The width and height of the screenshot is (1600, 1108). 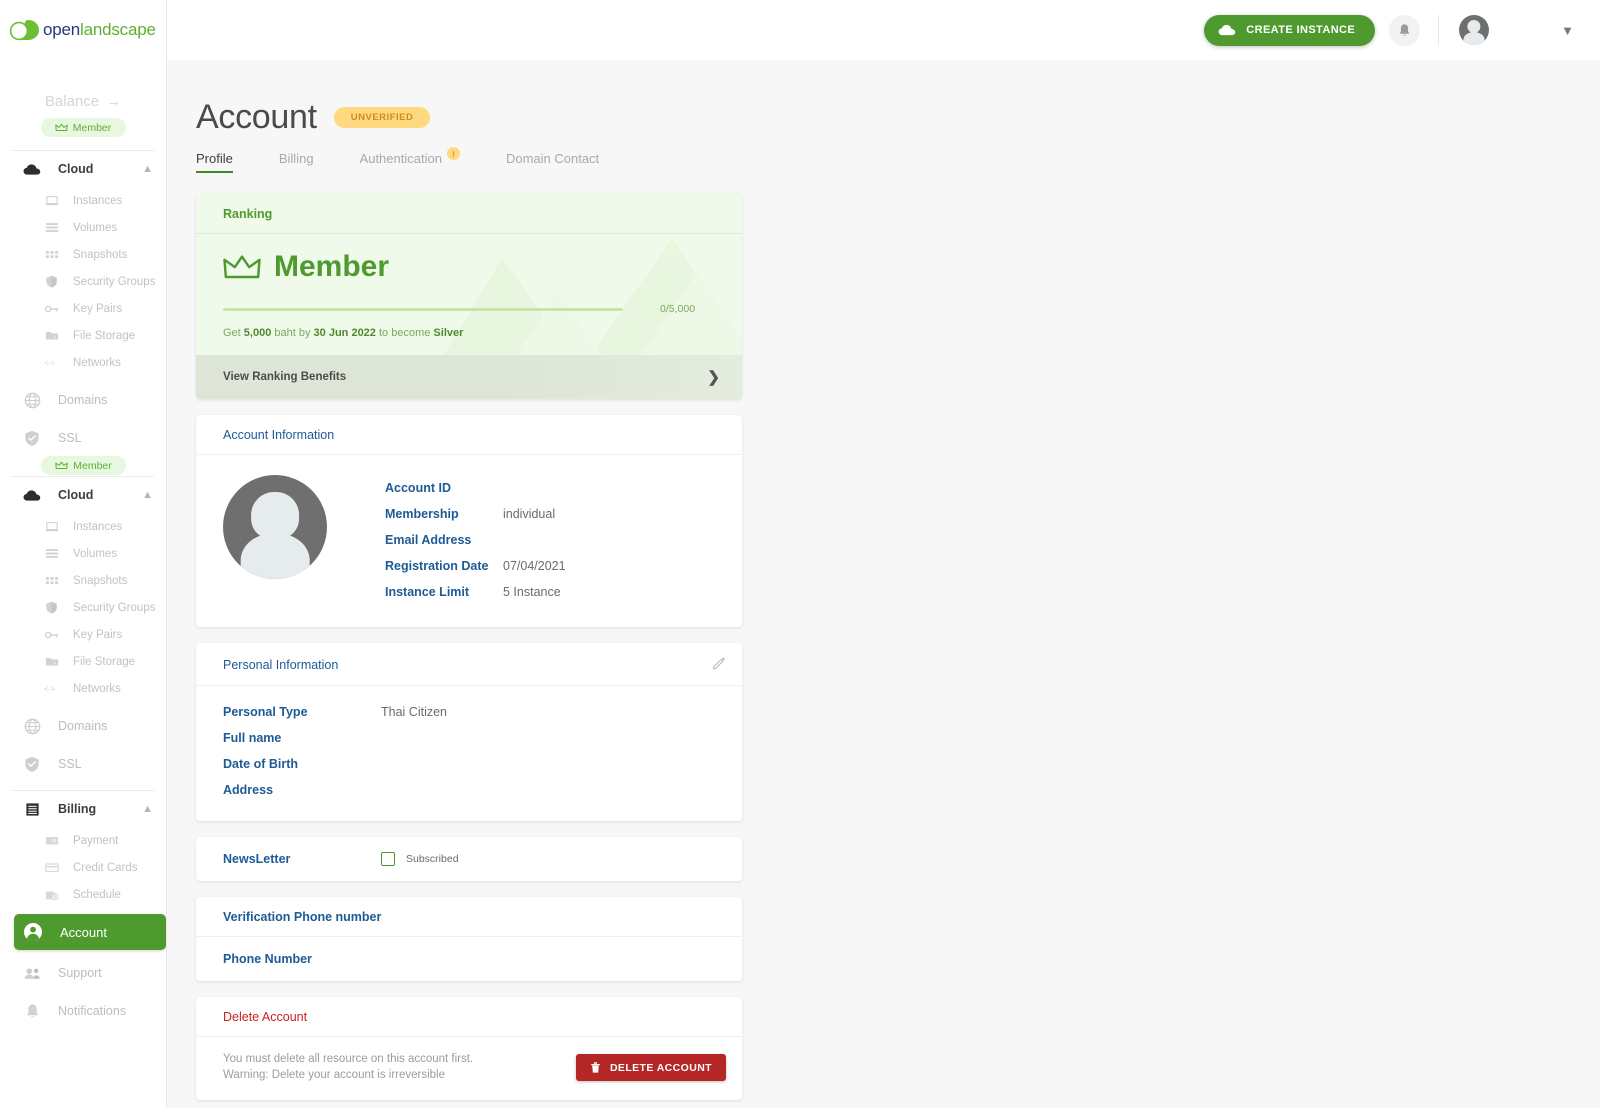 I want to click on sidebar-item-payment: Payment, so click(x=83, y=840).